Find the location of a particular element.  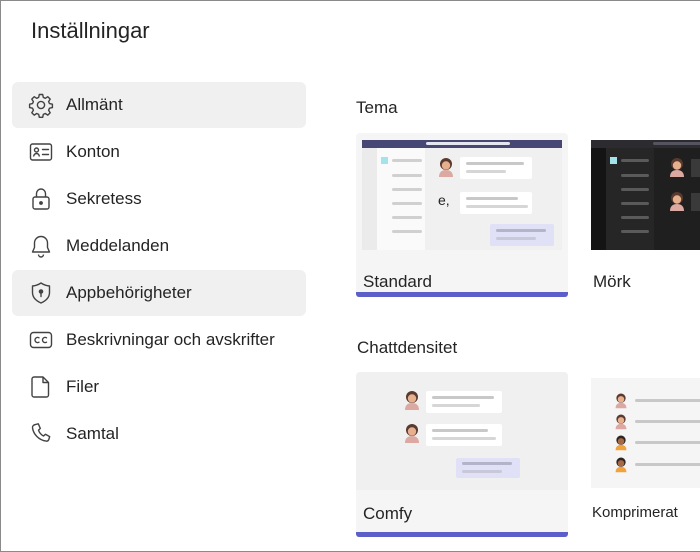

sidebar-item-label: Samtal is located at coordinates (92, 433).